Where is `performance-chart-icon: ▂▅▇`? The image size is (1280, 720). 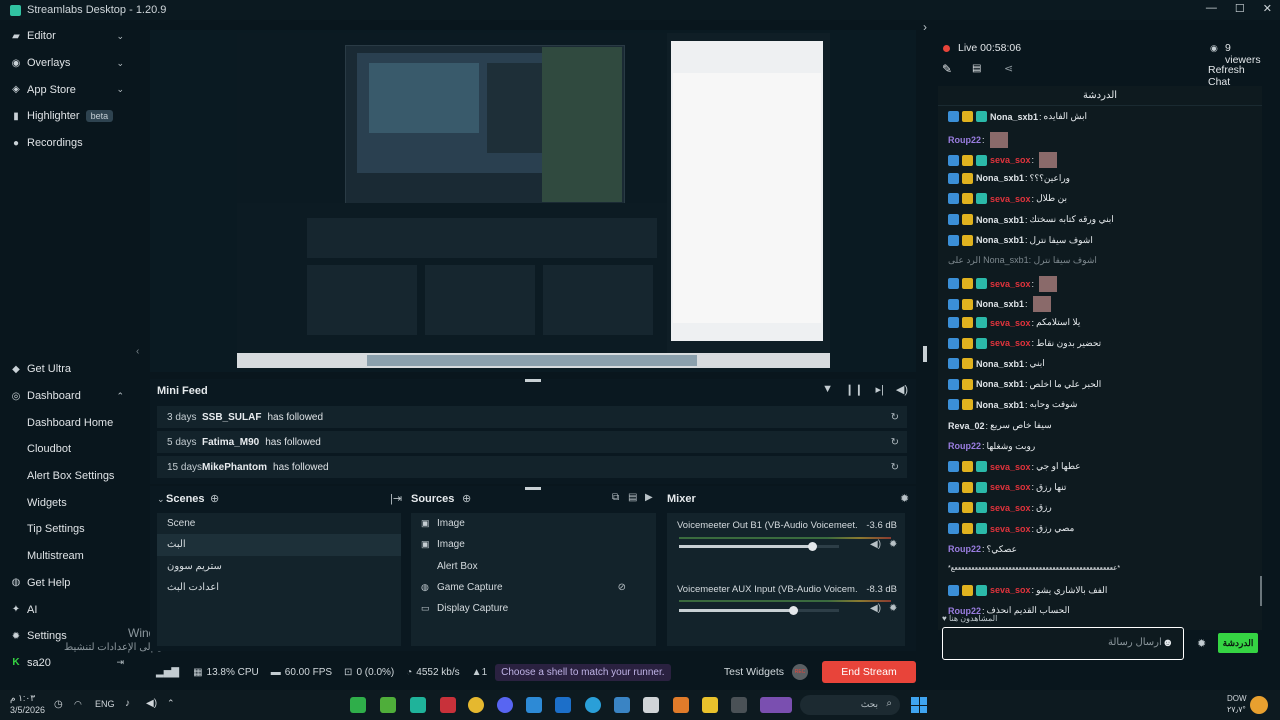
performance-chart-icon: ▂▅▇ is located at coordinates (167, 672).